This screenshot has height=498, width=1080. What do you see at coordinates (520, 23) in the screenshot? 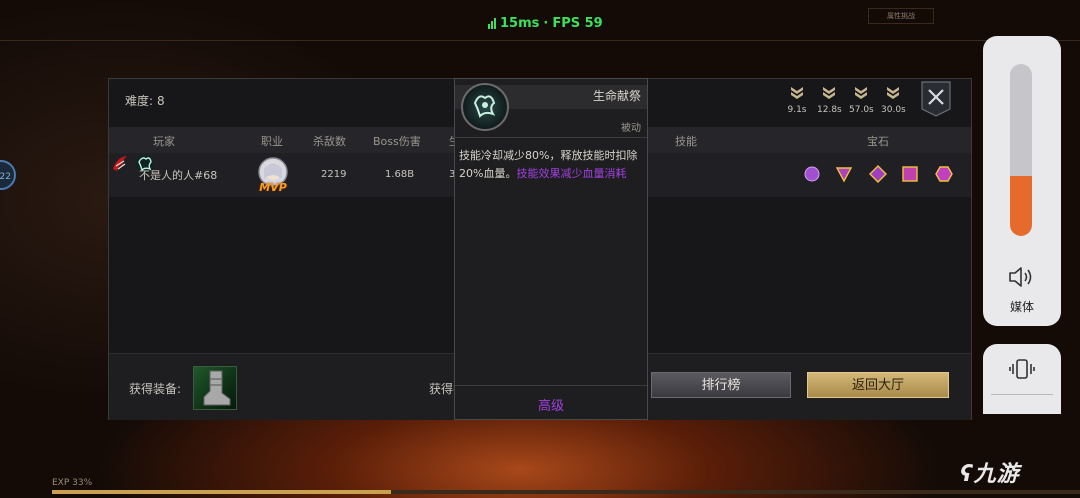
I see `ping-value: 15ms` at bounding box center [520, 23].